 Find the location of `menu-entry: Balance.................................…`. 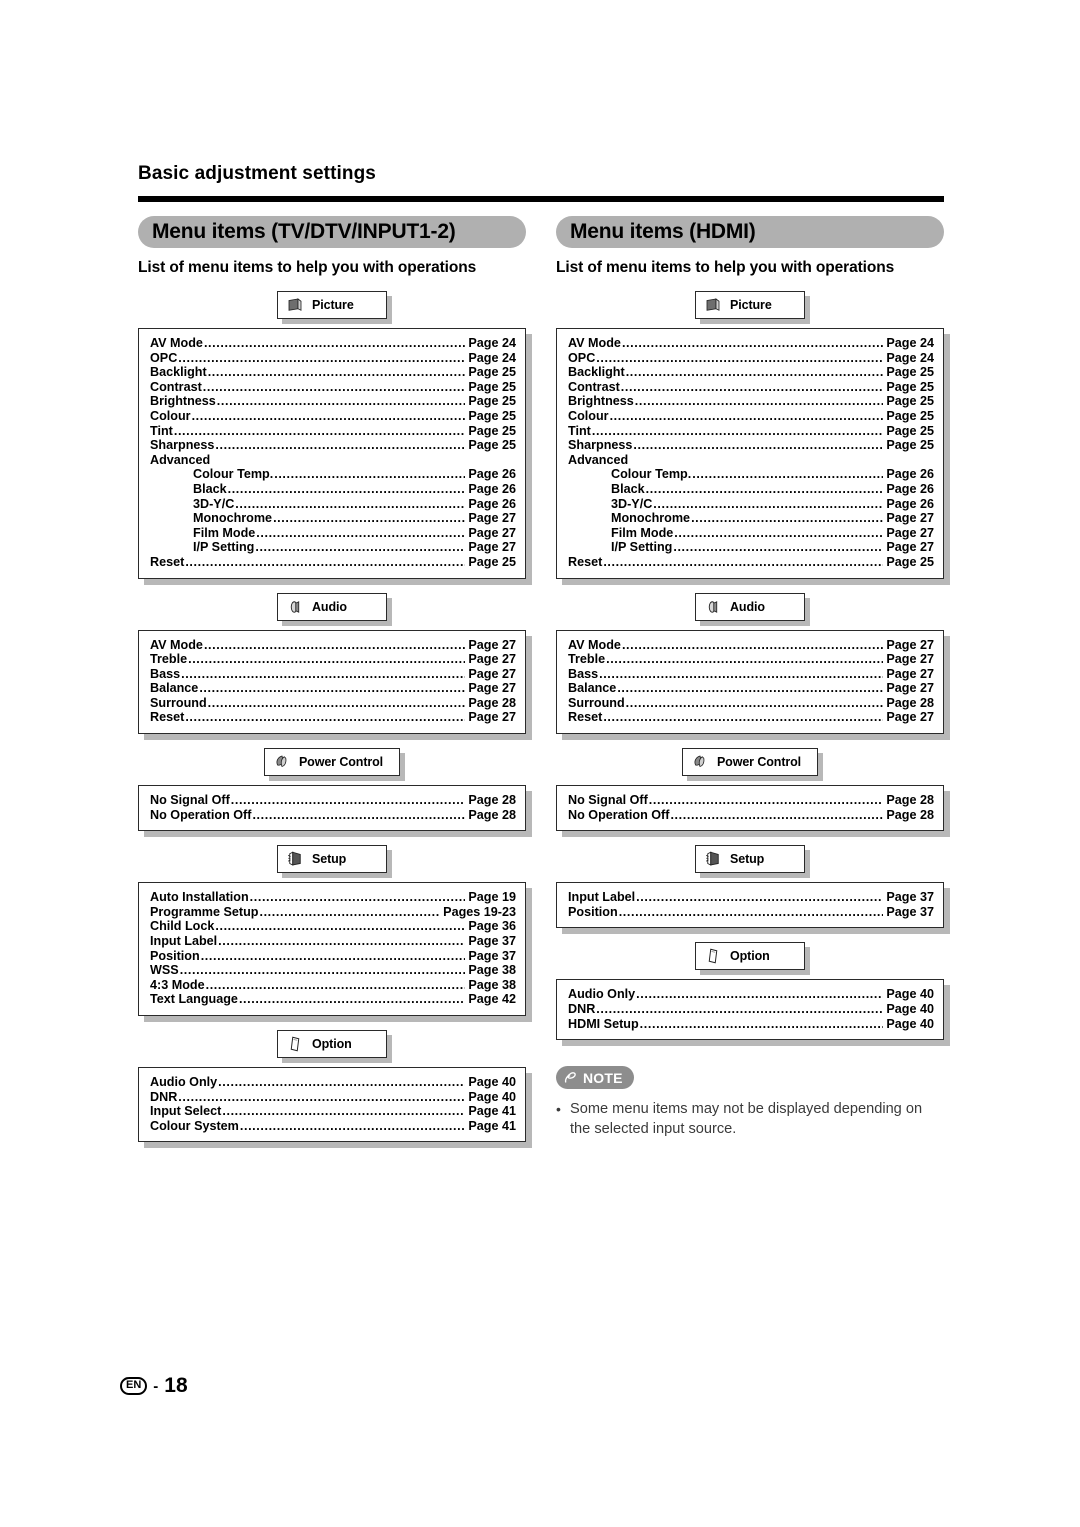

menu-entry: Balance.................................… is located at coordinates (333, 688).